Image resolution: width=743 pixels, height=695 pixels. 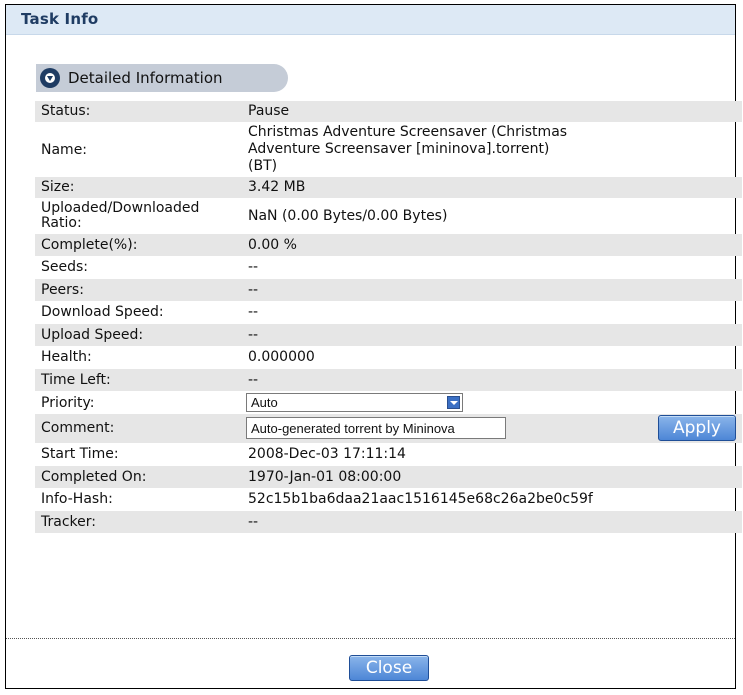 What do you see at coordinates (388, 245) in the screenshot?
I see `row-complete: Complete(%): 0.00 %` at bounding box center [388, 245].